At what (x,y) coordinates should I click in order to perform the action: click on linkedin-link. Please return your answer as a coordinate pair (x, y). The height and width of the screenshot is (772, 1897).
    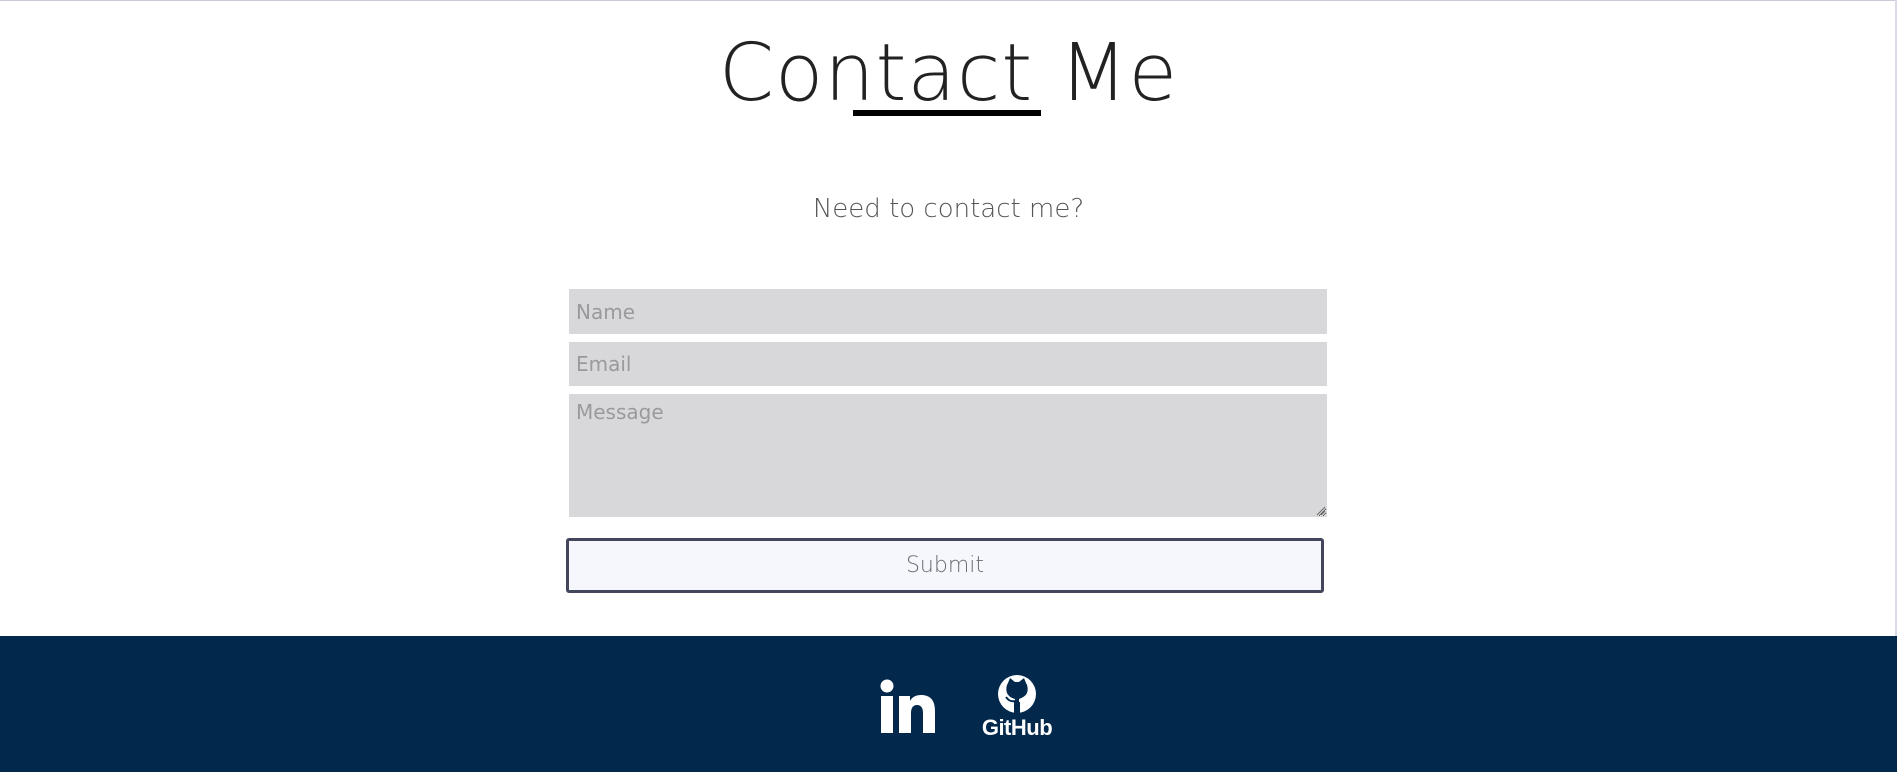
    Looking at the image, I should click on (908, 707).